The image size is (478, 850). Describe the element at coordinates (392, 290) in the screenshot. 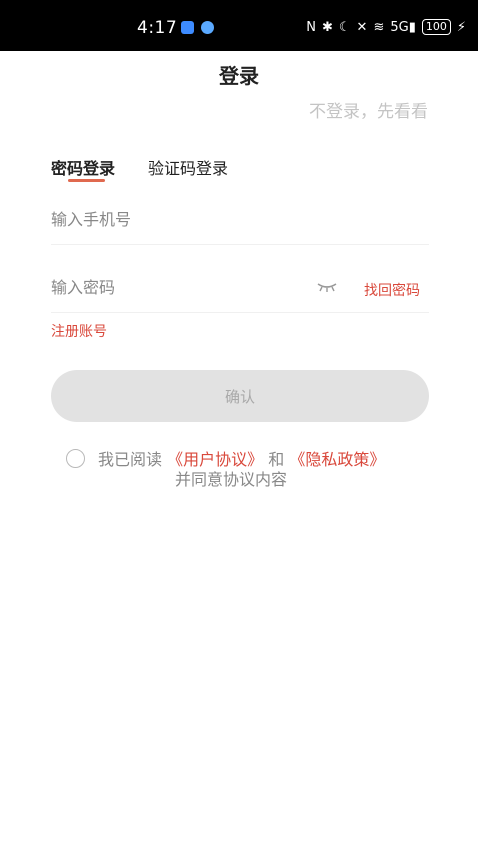

I see `forgot-password-link: 找回密码` at that location.